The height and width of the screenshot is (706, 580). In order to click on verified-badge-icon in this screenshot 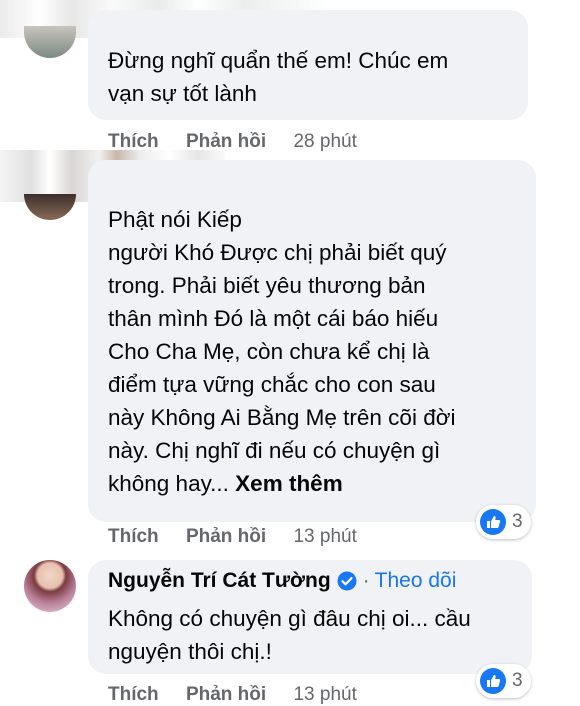, I will do `click(347, 581)`.